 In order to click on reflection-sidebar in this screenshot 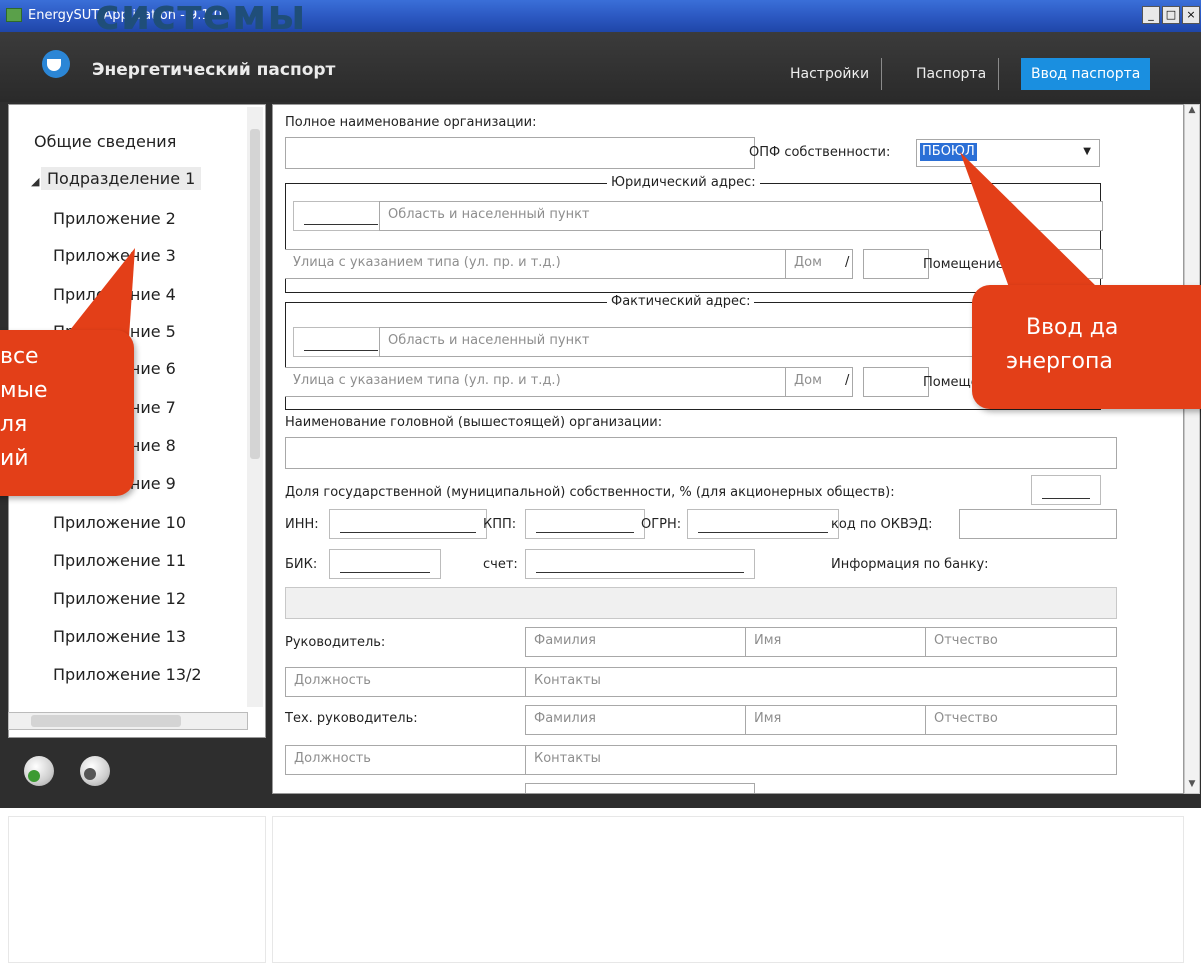, I will do `click(137, 889)`.